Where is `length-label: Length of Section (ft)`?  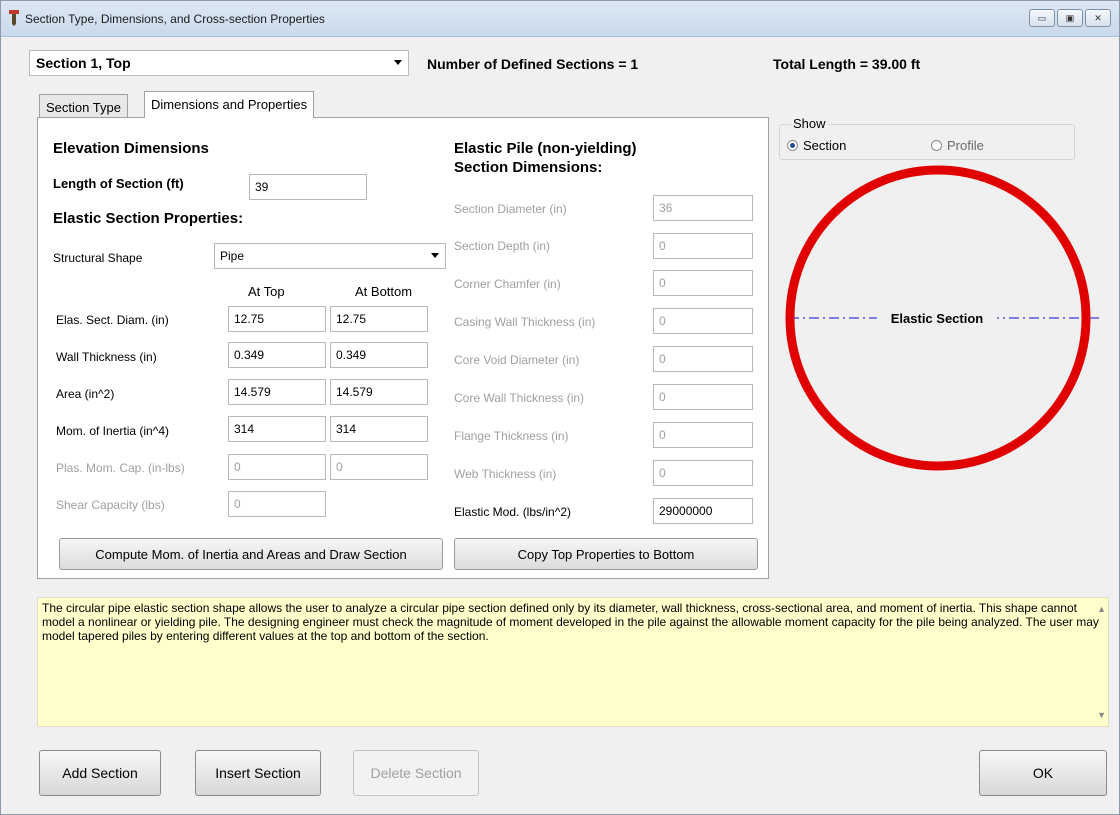
length-label: Length of Section (ft) is located at coordinates (118, 183).